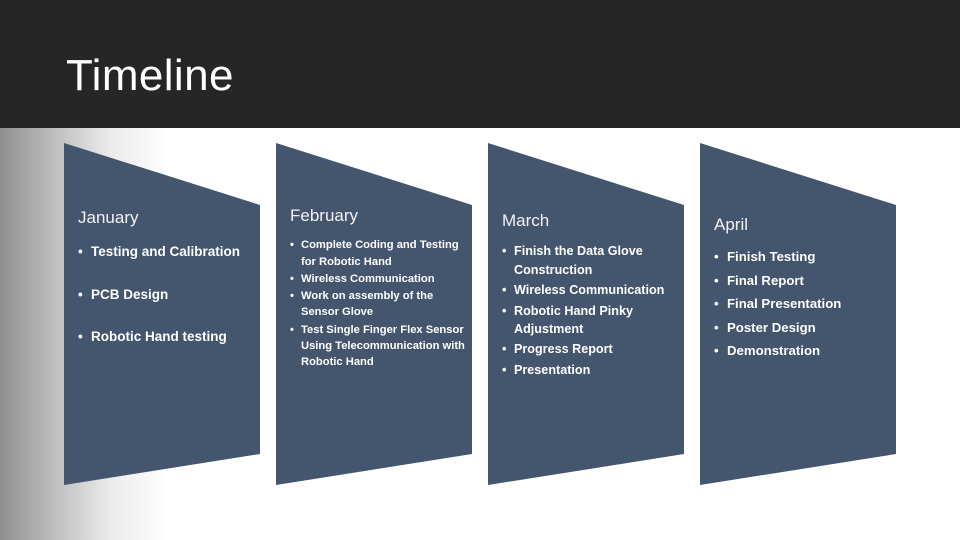  What do you see at coordinates (108, 217) in the screenshot?
I see `column-month-label: January` at bounding box center [108, 217].